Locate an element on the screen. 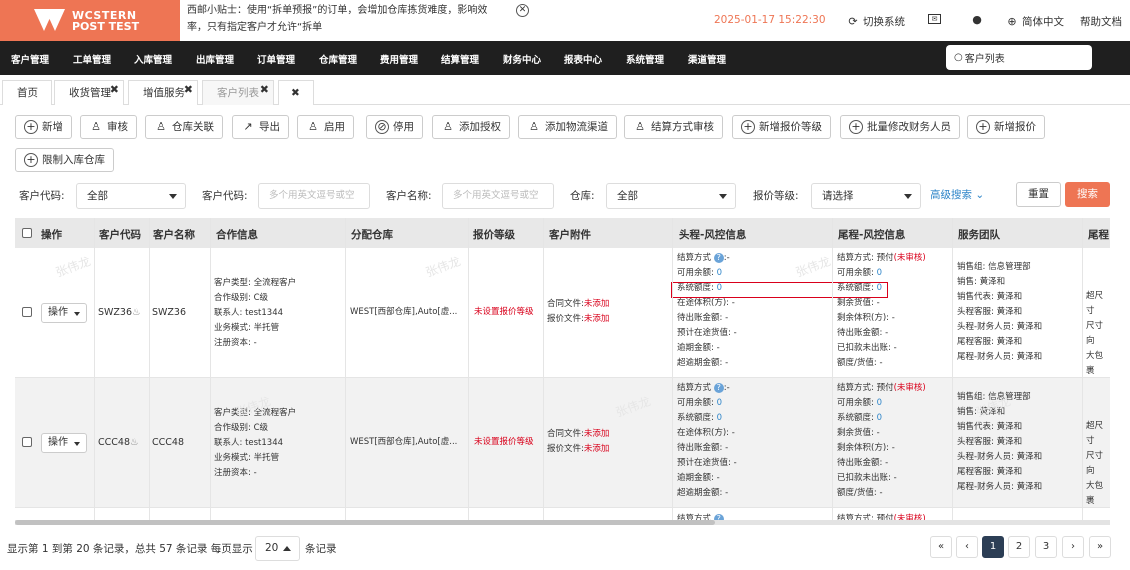 The width and height of the screenshot is (1130, 570). close-all-tabs-button: ✖ is located at coordinates (296, 92).